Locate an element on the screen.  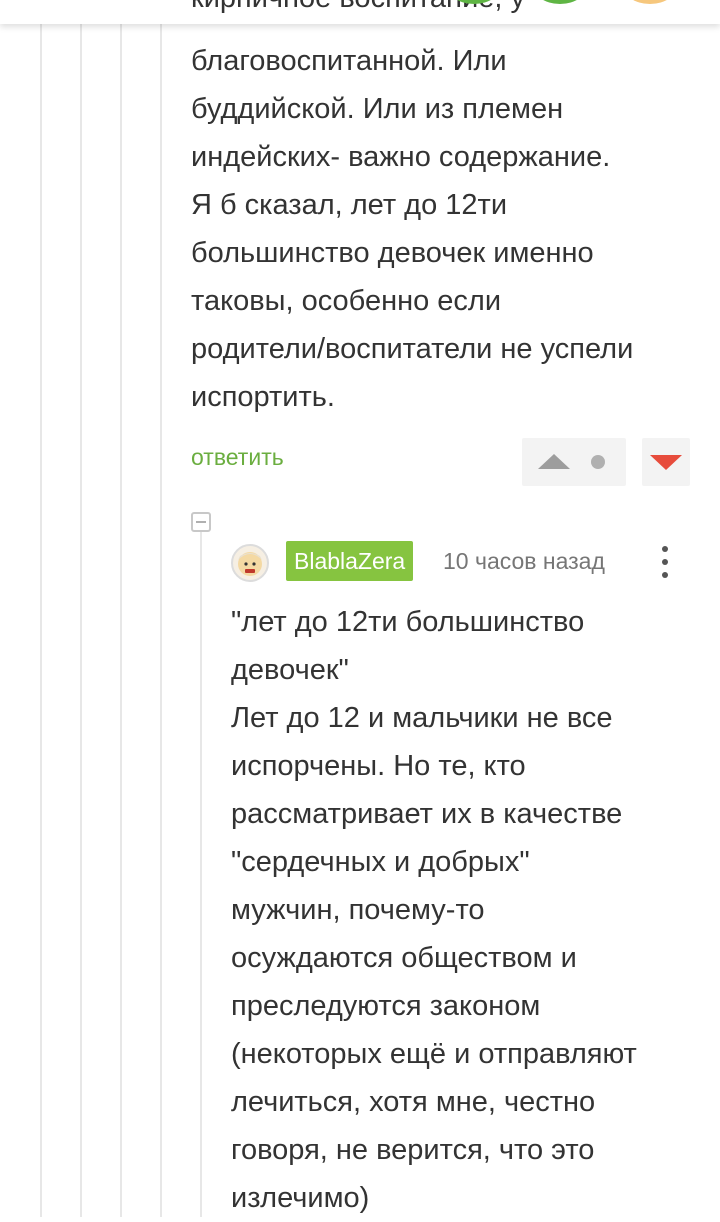
header-orange-circle is located at coordinates (650, 2).